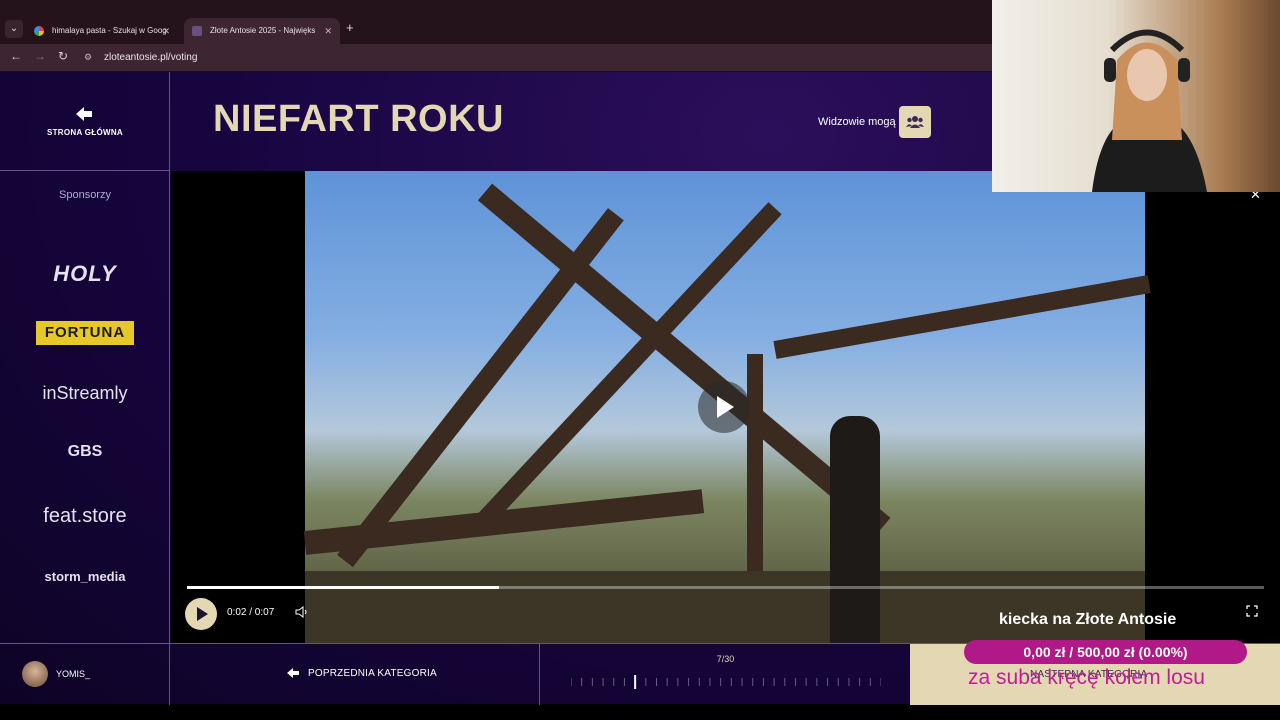  Describe the element at coordinates (726, 682) in the screenshot. I see `category-ticks` at that location.